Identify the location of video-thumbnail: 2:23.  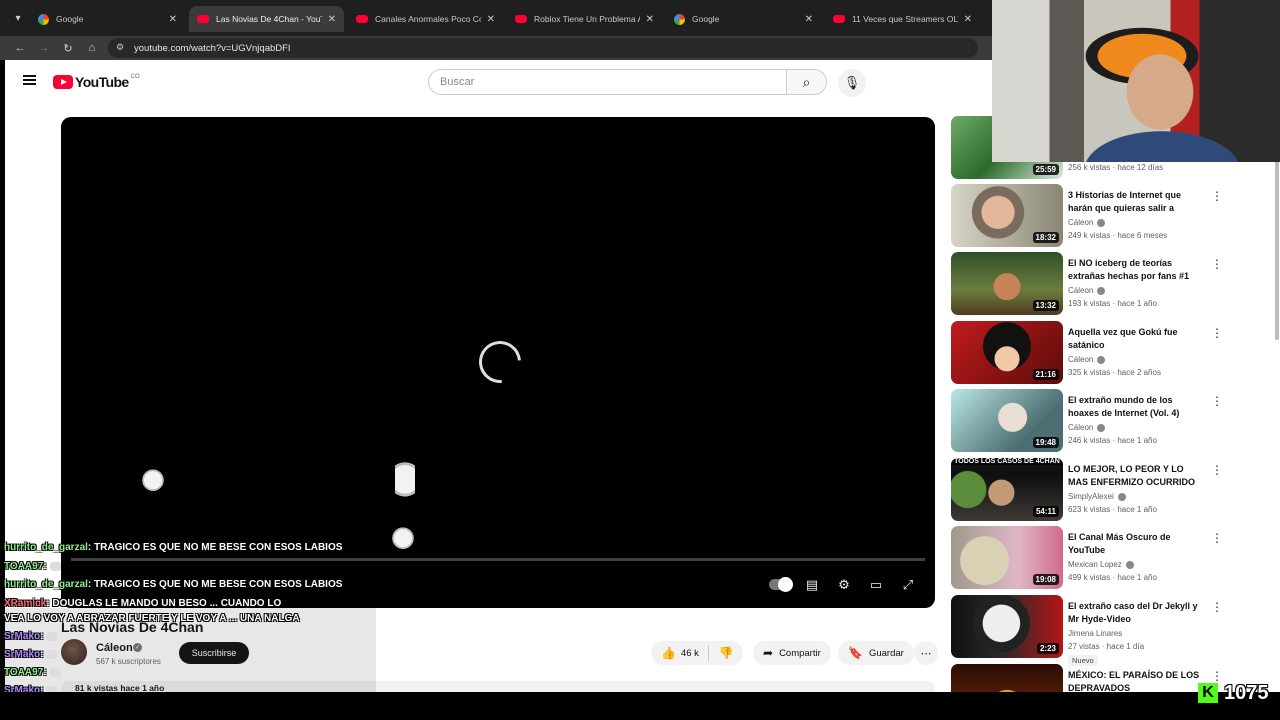
(1007, 626).